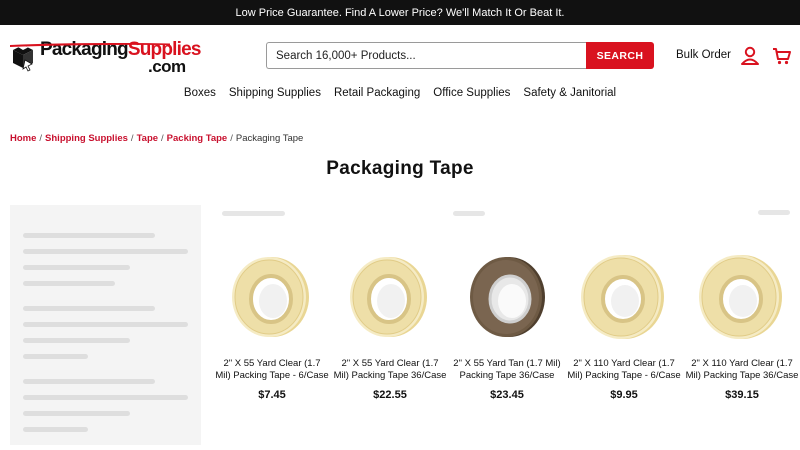 The width and height of the screenshot is (800, 450). What do you see at coordinates (620, 55) in the screenshot?
I see `search-button: SEARCH` at bounding box center [620, 55].